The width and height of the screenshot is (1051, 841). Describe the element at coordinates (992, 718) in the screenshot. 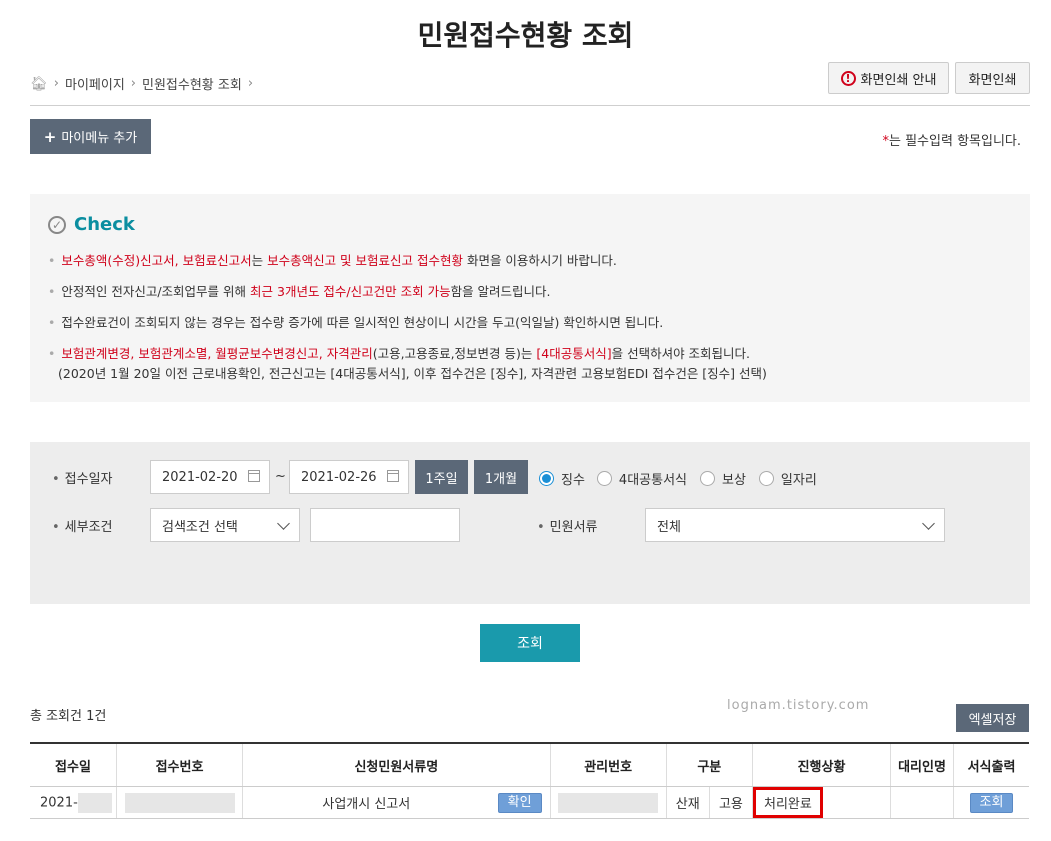

I see `excel-save-button: 엑셀저장` at that location.